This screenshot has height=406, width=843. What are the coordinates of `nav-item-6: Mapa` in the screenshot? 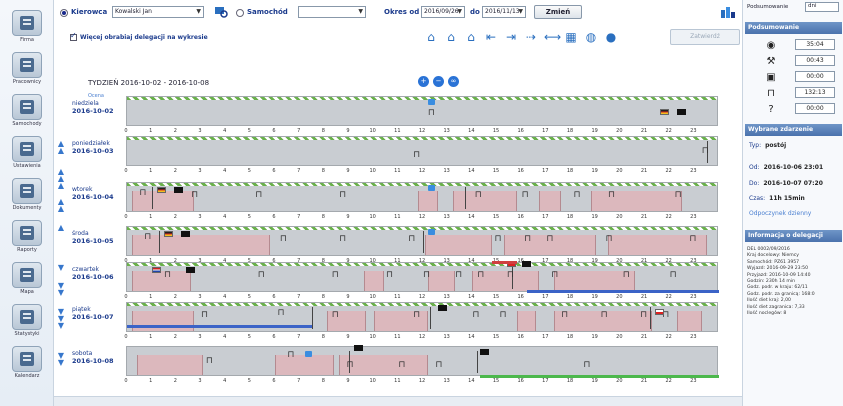 It's located at (27, 281).